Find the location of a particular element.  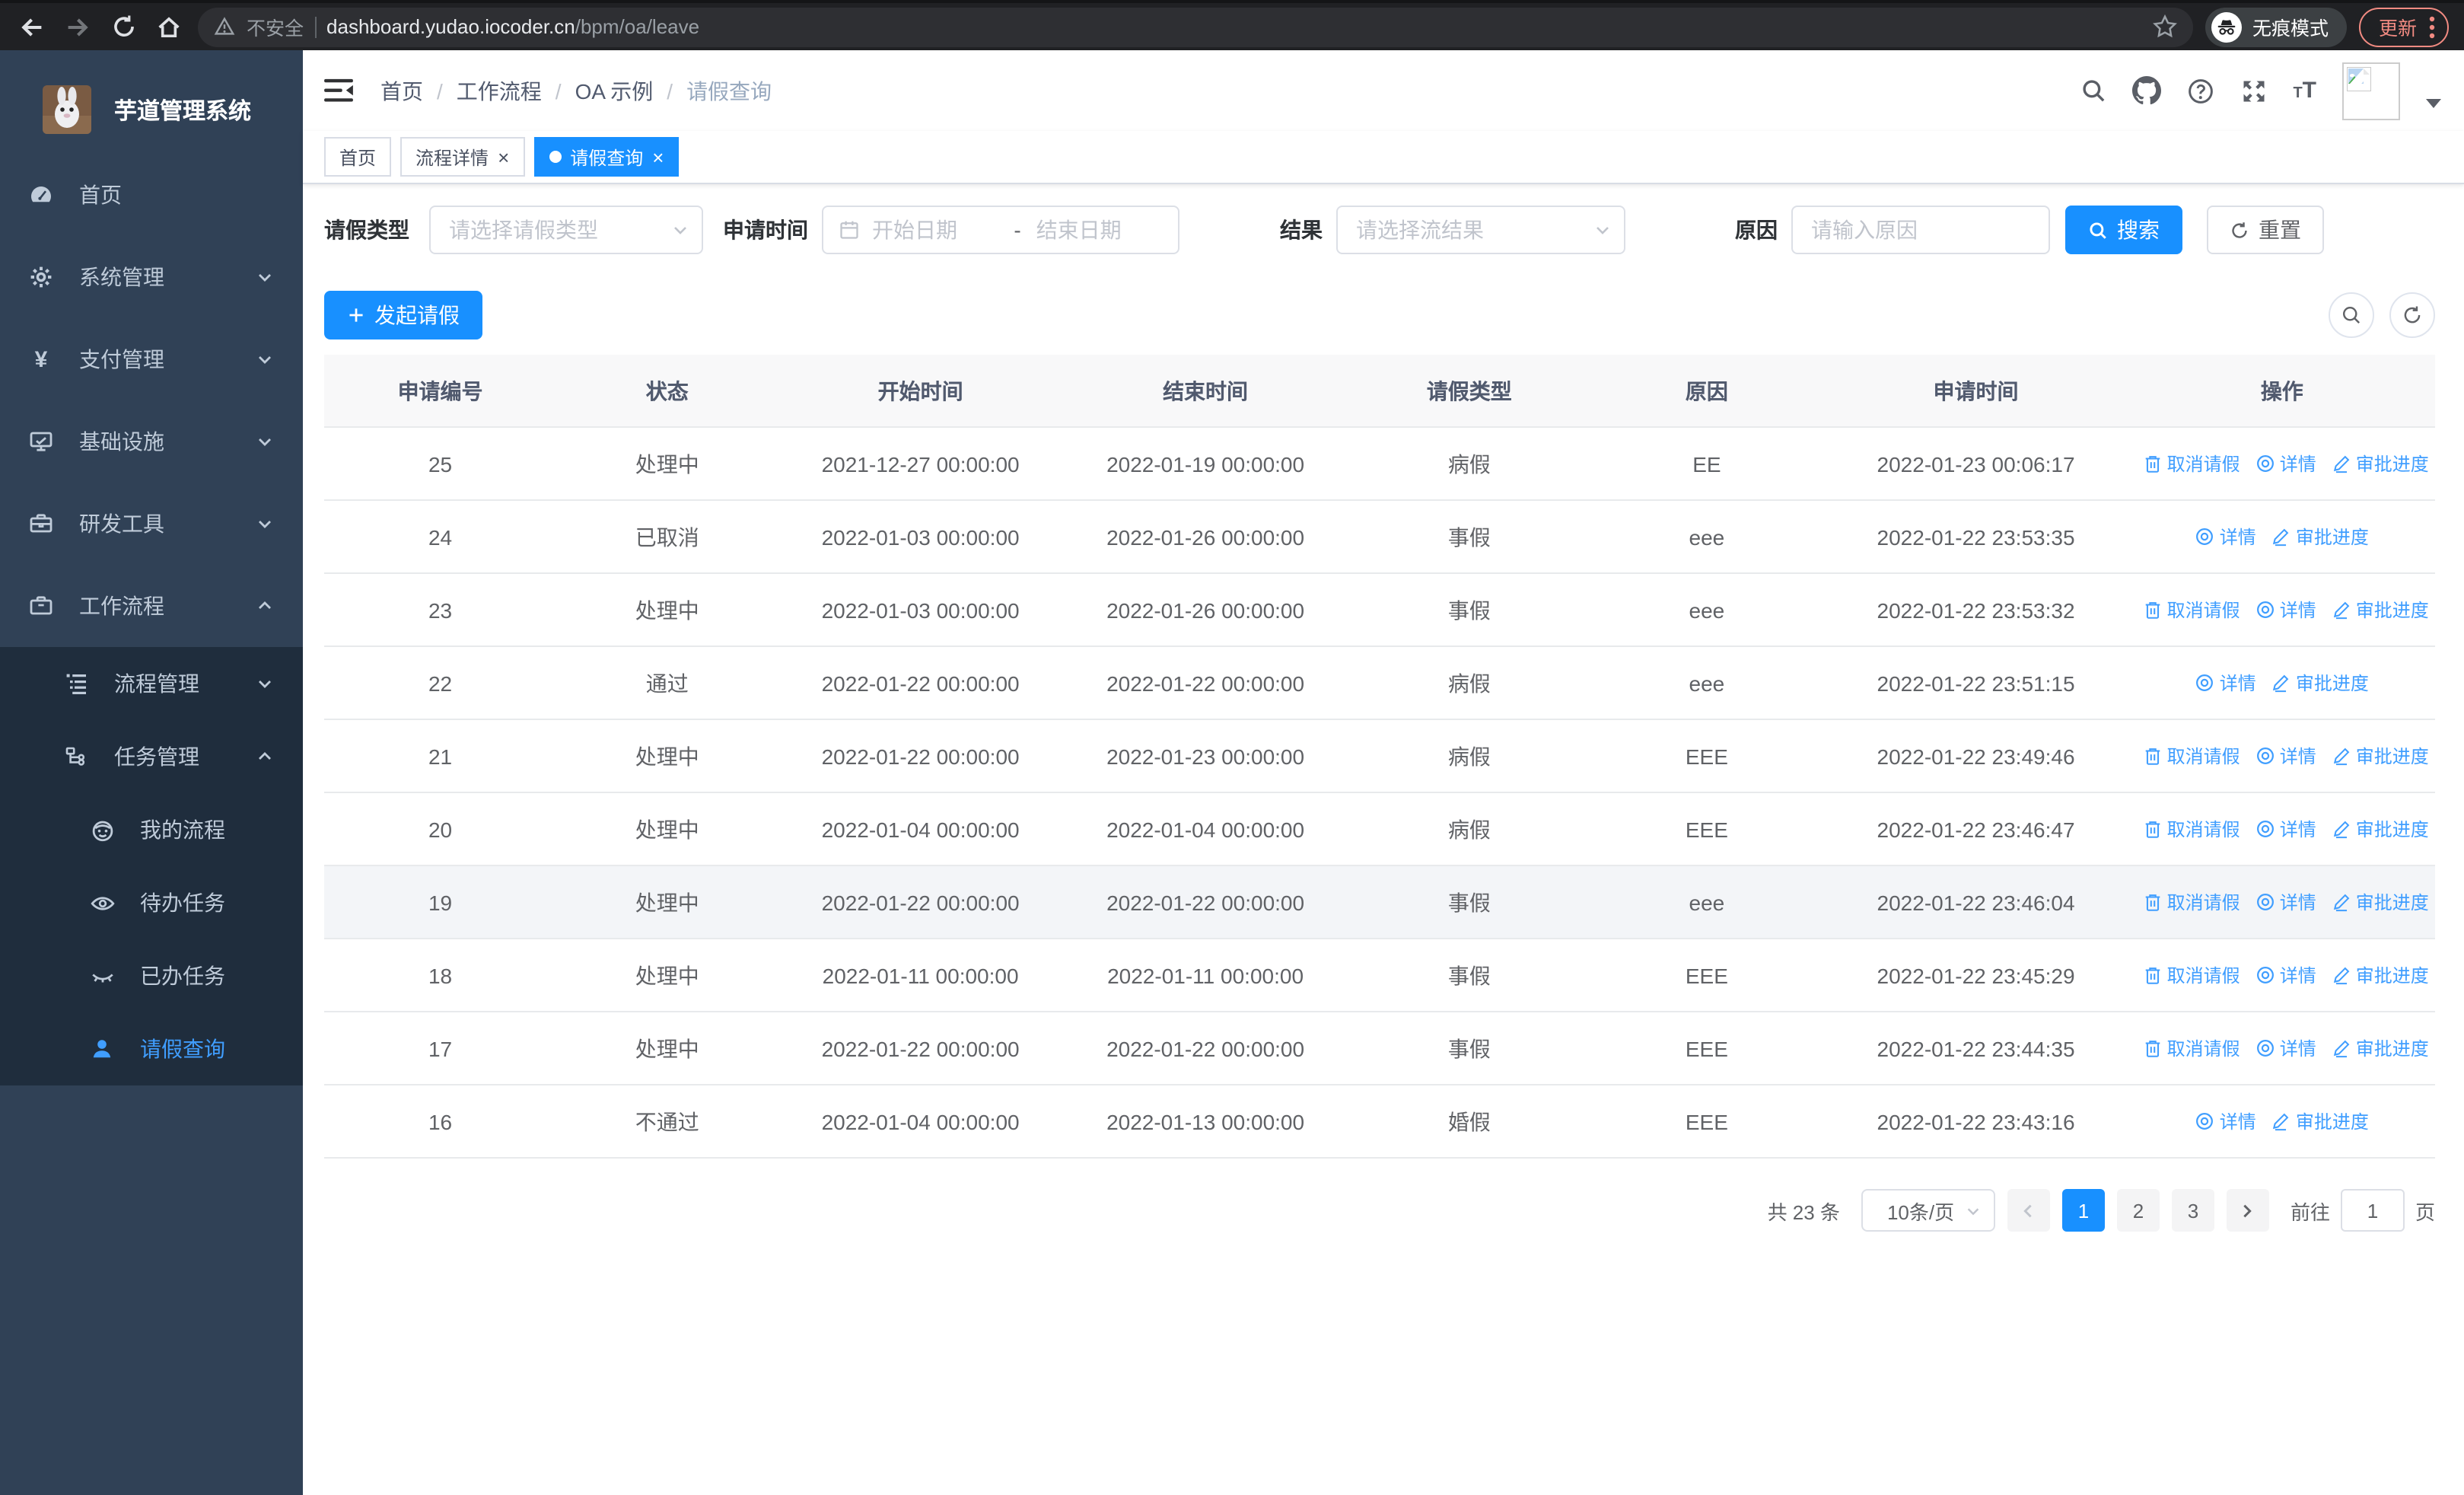

avatar-caret-icon is located at coordinates (2433, 103).